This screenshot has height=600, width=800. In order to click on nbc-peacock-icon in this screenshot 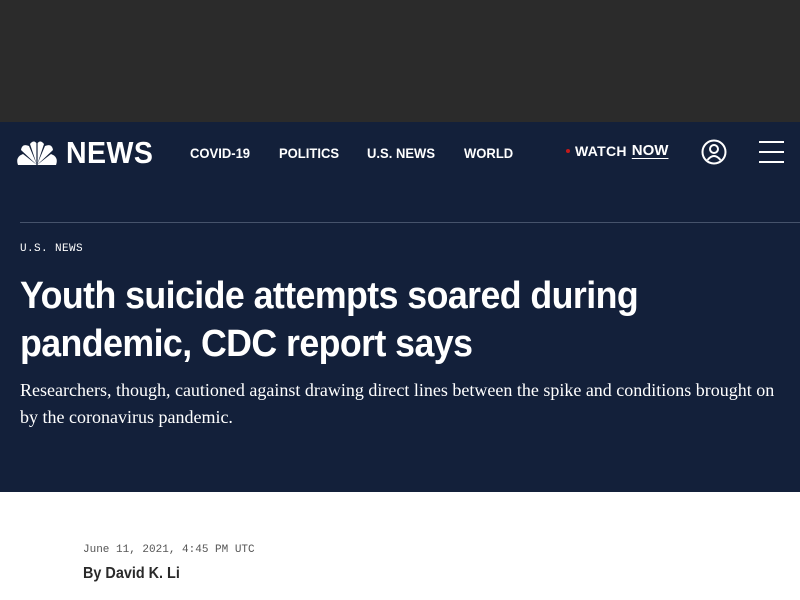, I will do `click(37, 153)`.